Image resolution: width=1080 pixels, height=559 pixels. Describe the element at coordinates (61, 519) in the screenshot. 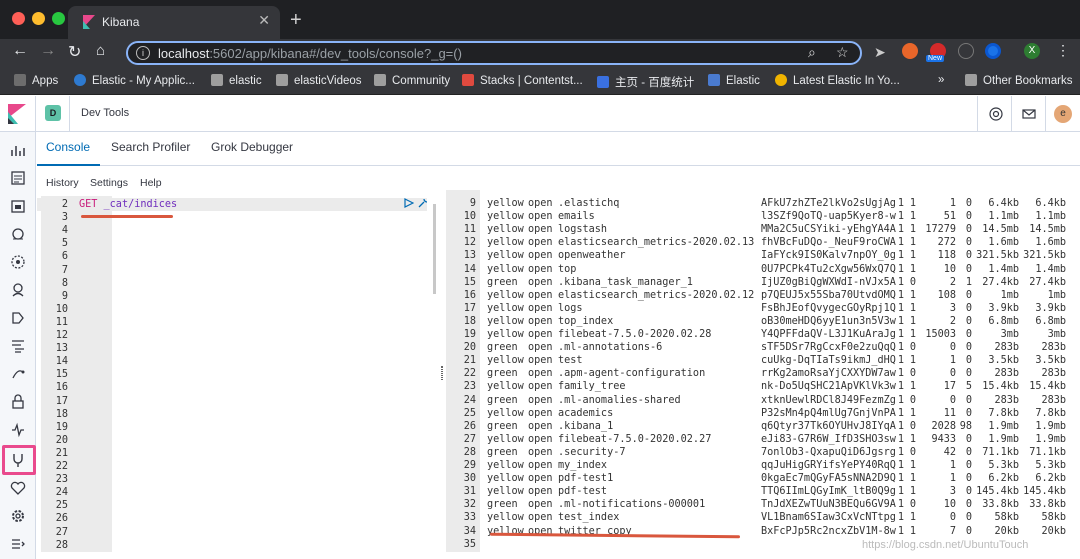

I see `line-number: 26` at that location.